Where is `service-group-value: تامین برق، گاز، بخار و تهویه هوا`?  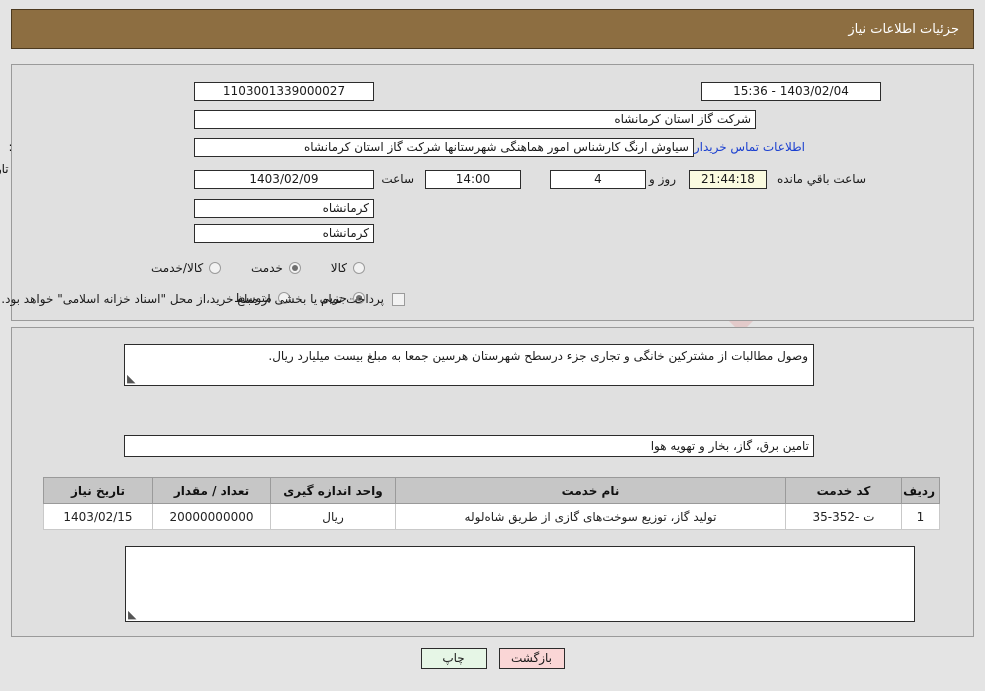 service-group-value: تامین برق، گاز، بخار و تهویه هوا is located at coordinates (469, 446).